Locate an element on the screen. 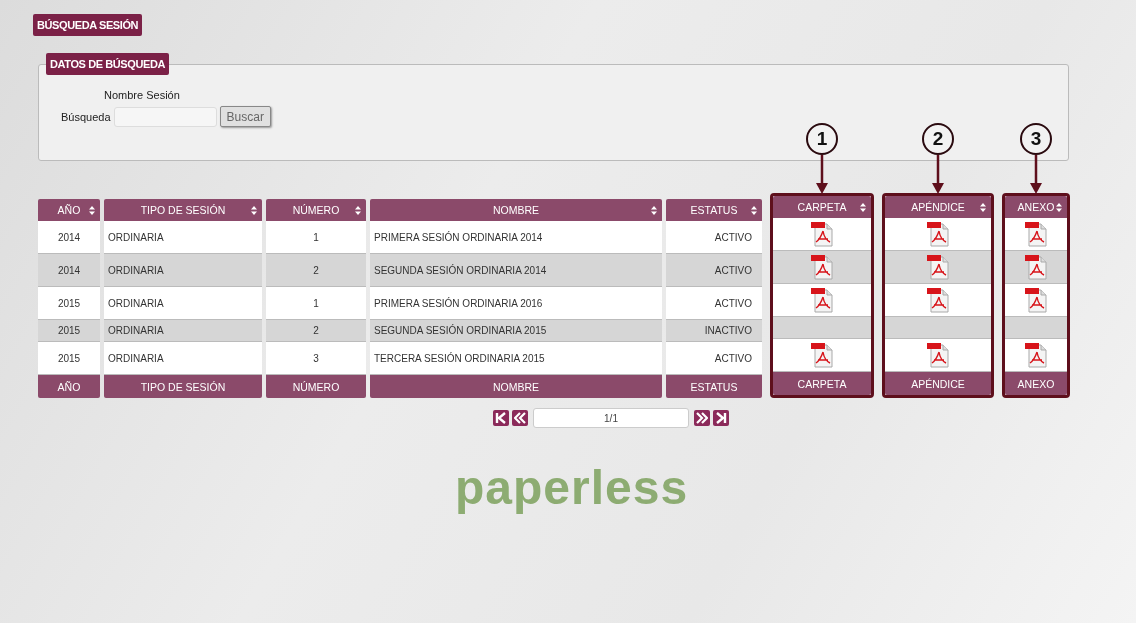 The width and height of the screenshot is (1136, 623). logo-text: paperless is located at coordinates (572, 487).